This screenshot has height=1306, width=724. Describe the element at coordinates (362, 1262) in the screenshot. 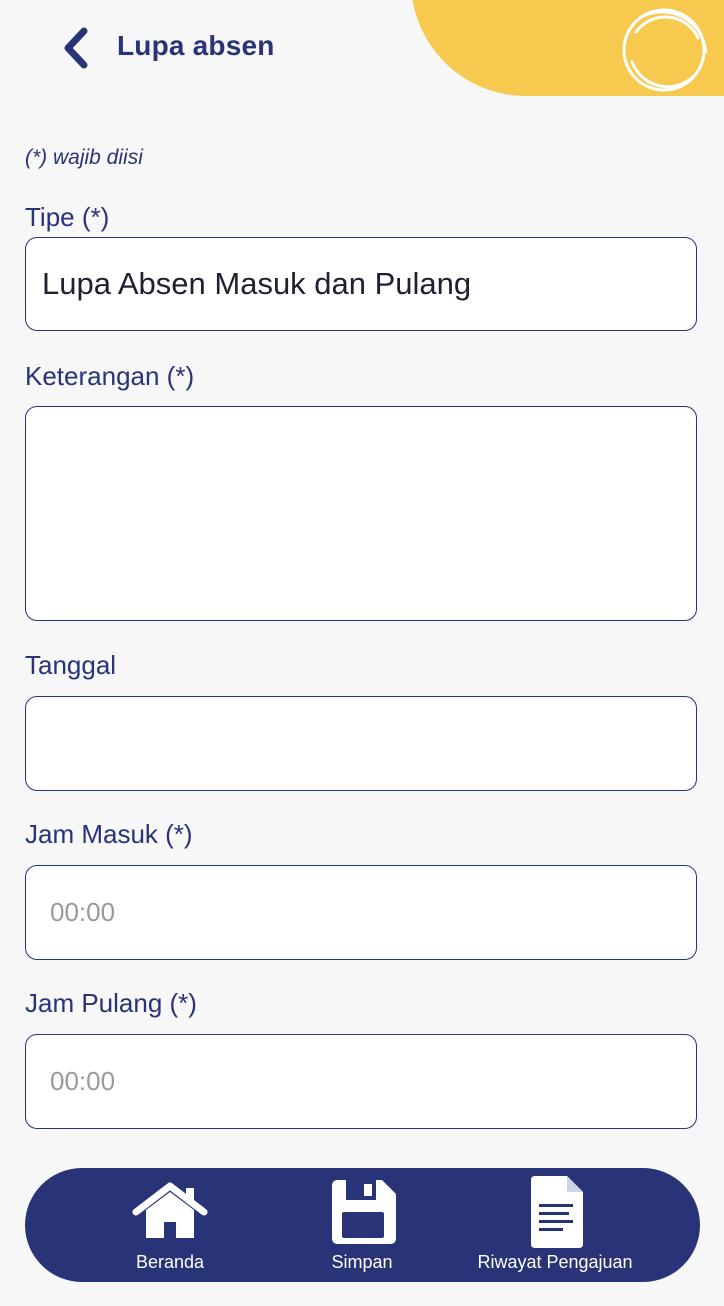

I see `nav-simpan-label: Simpan` at that location.